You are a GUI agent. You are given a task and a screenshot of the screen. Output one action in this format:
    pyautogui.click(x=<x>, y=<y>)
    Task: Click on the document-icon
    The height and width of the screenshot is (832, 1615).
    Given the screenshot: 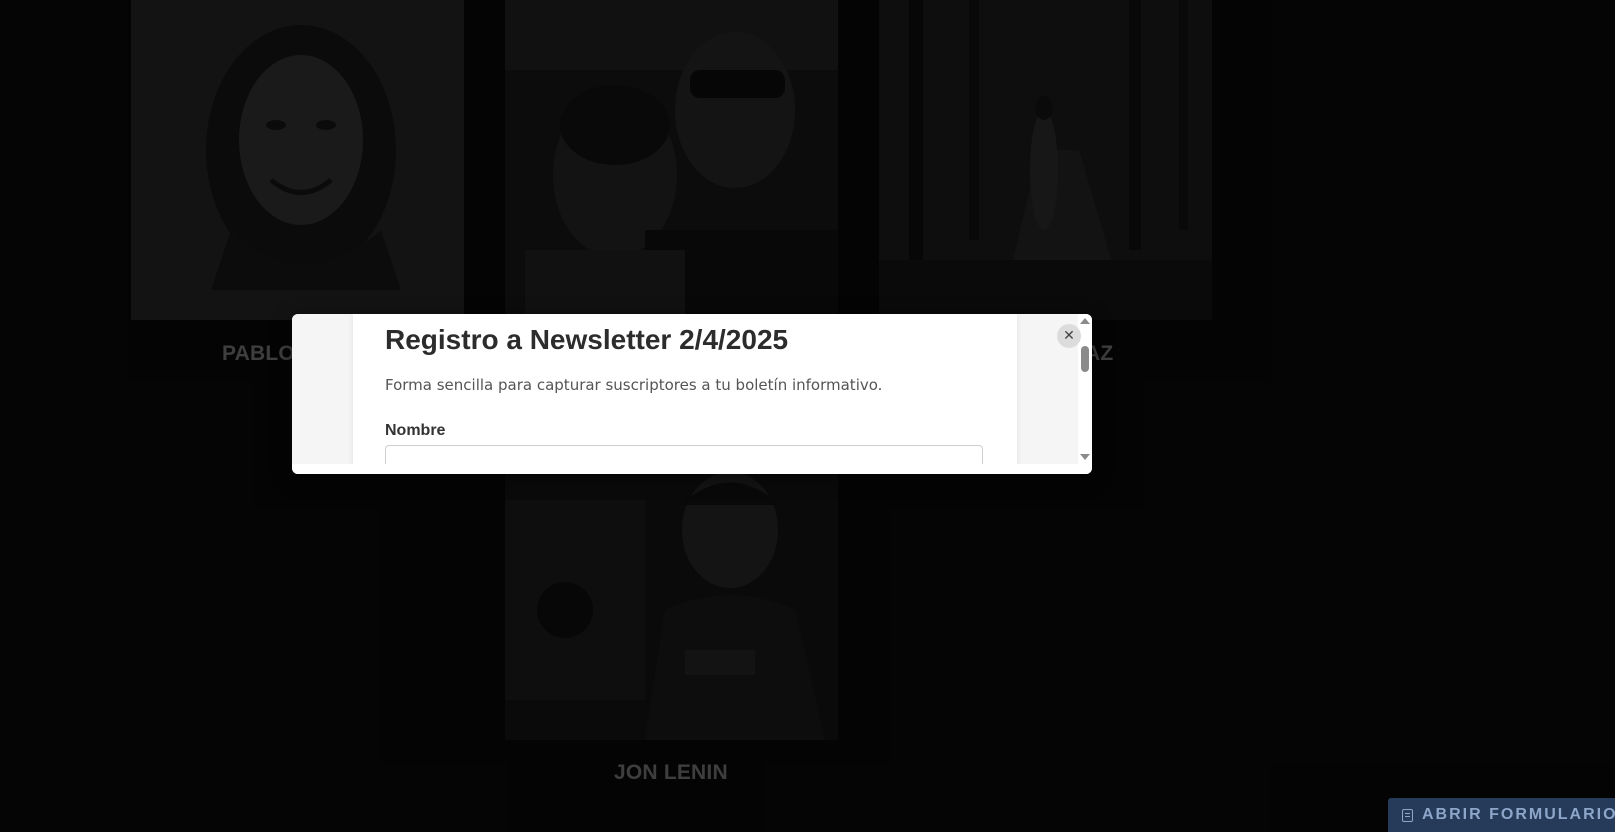 What is the action you would take?
    pyautogui.click(x=1407, y=815)
    